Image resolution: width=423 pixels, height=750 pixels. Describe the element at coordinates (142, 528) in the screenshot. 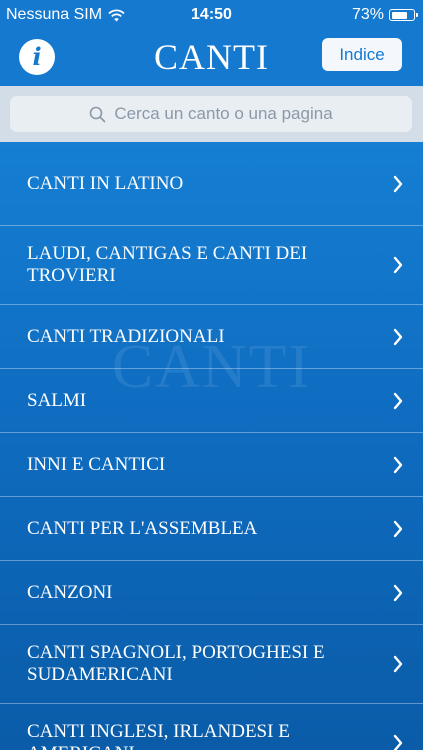

I see `list-item-label: CANTI PER L'ASSEMBLEA` at that location.